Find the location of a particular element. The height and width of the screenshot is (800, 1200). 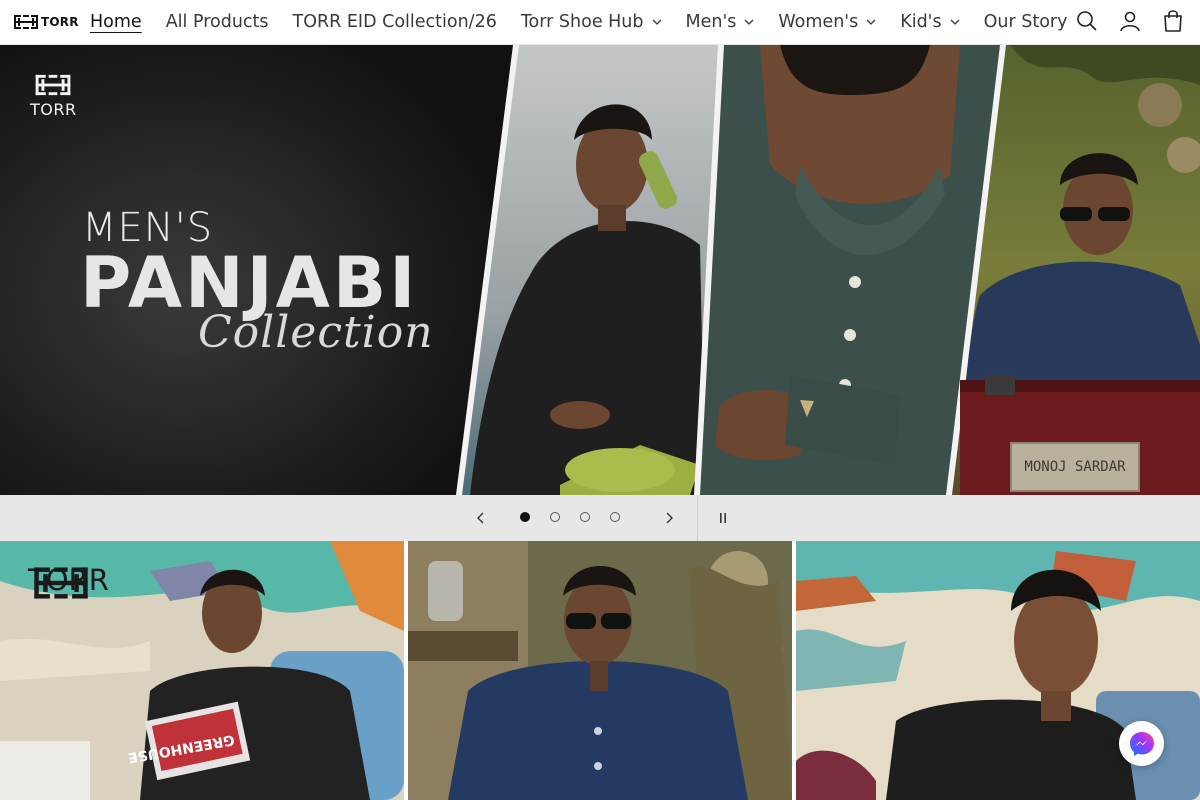

chevron-right-icon is located at coordinates (669, 518).